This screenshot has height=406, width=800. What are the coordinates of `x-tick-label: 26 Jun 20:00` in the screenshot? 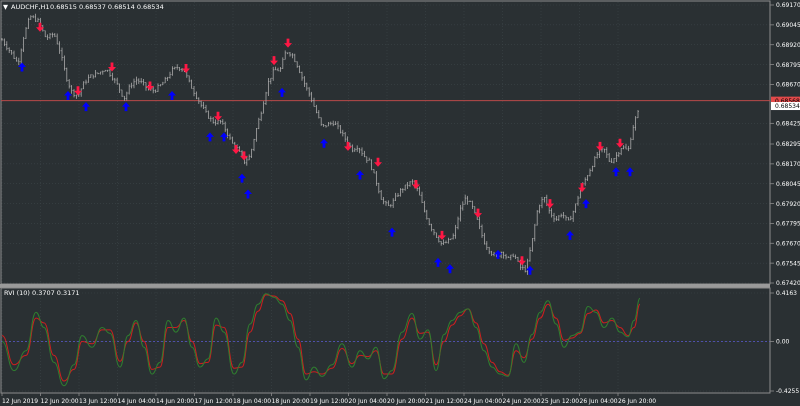 It's located at (637, 401).